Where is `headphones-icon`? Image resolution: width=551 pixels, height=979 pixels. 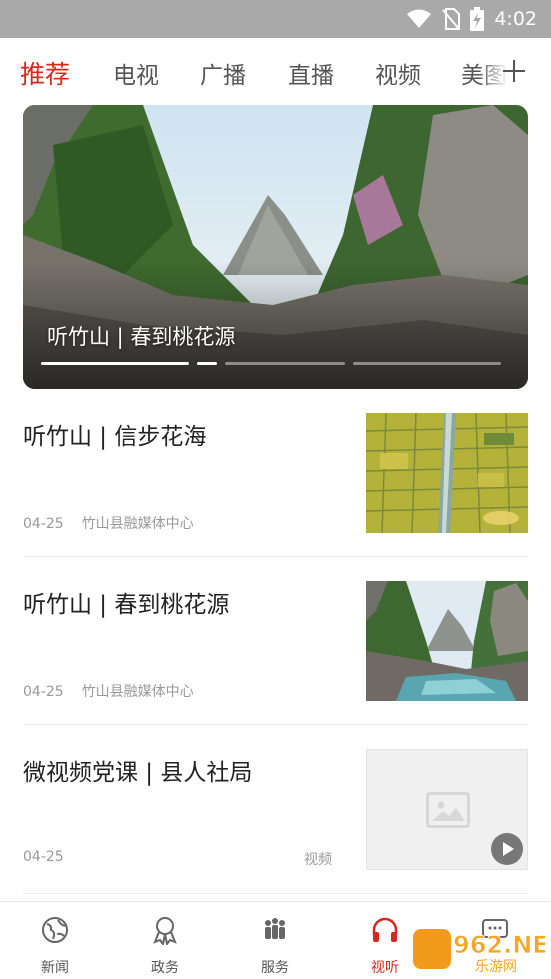 headphones-icon is located at coordinates (385, 929).